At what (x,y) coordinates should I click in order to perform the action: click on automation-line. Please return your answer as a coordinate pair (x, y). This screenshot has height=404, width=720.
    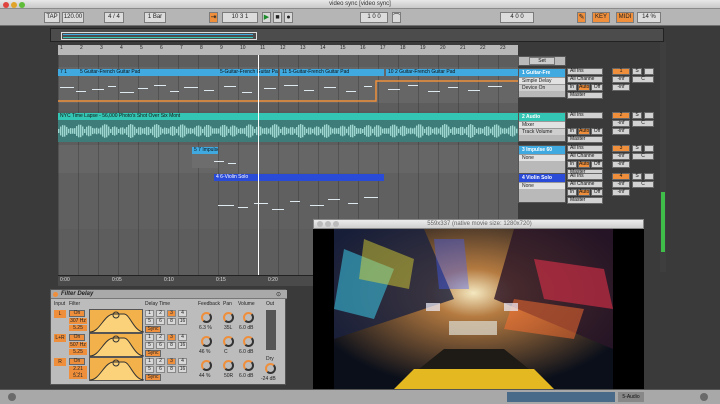
    Looking at the image, I should click on (288, 90).